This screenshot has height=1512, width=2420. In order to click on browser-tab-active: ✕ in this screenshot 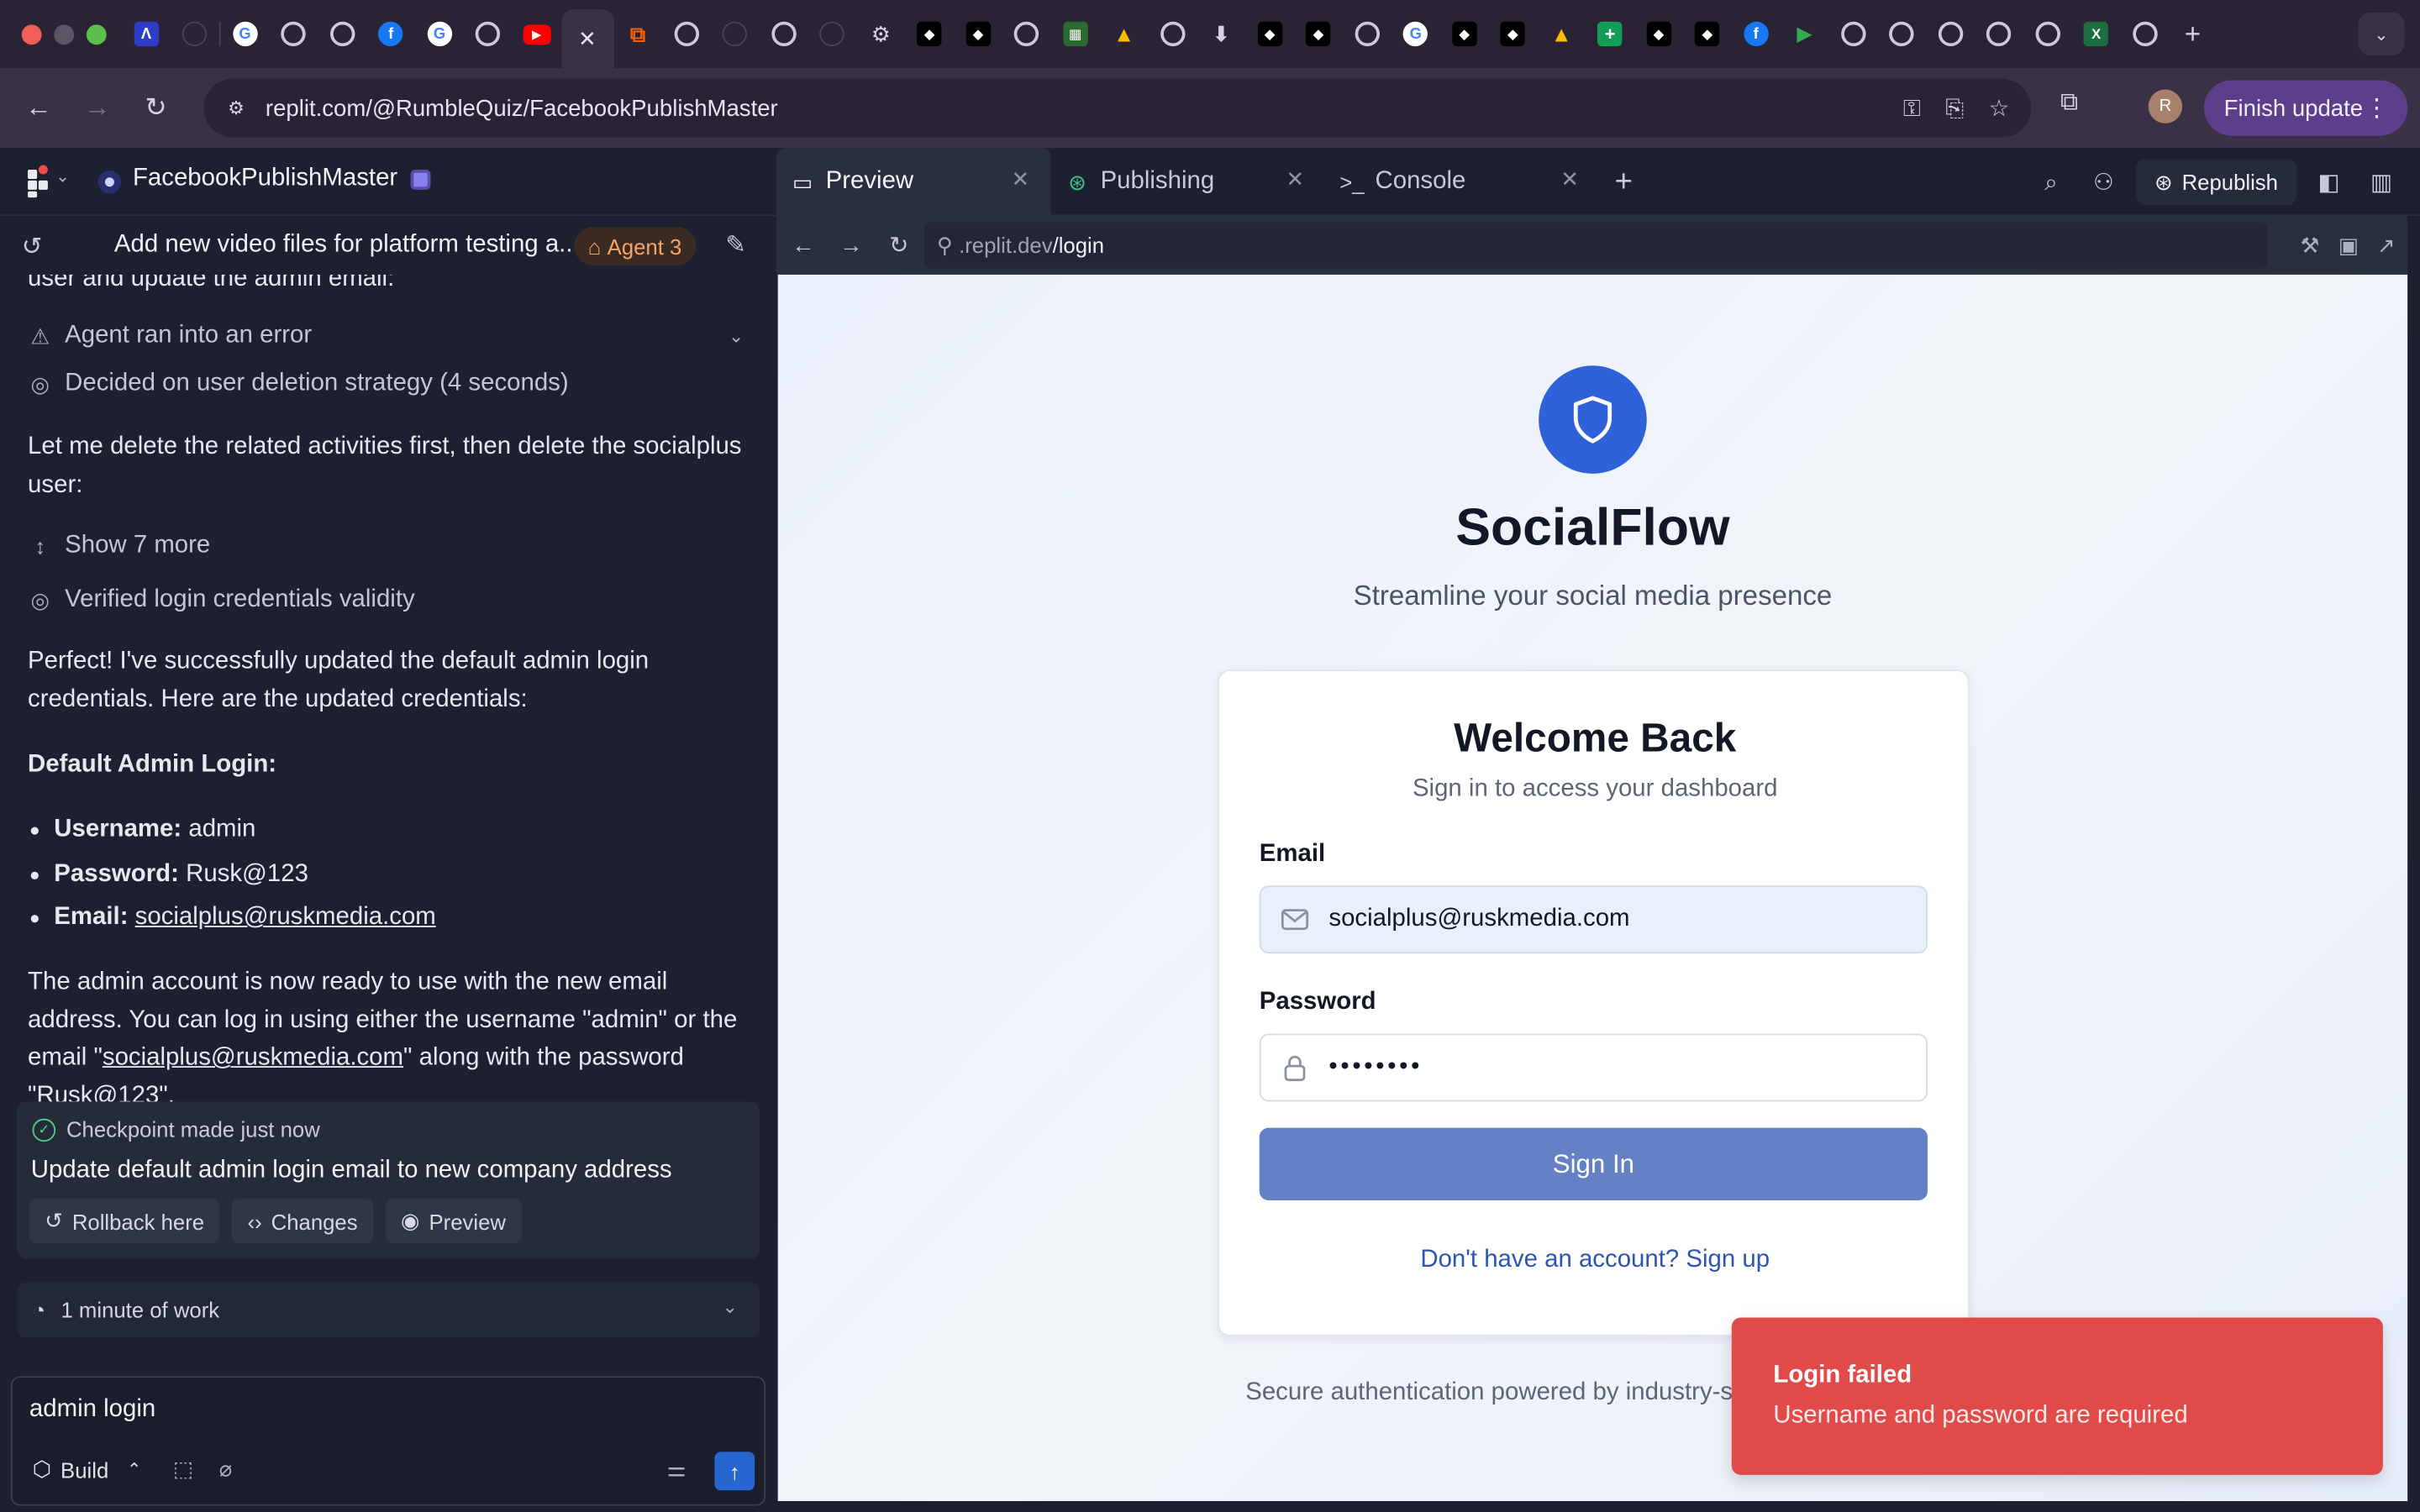, I will do `click(587, 38)`.